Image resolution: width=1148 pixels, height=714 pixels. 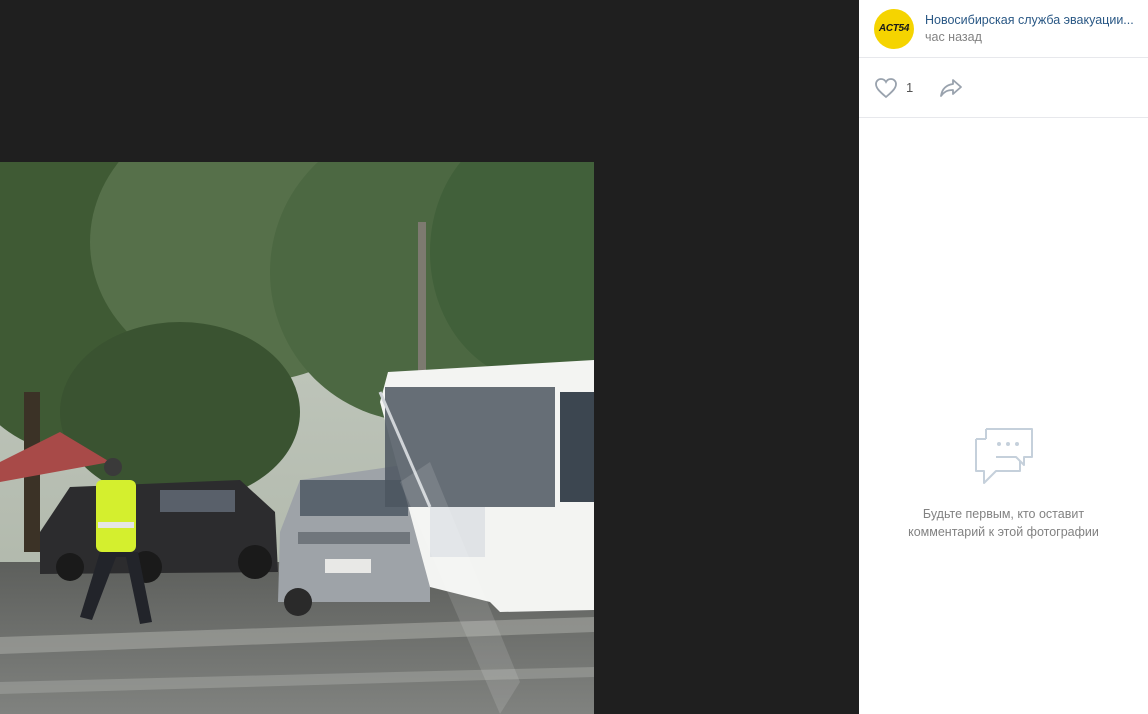 I want to click on share-arrow-icon, so click(x=951, y=87).